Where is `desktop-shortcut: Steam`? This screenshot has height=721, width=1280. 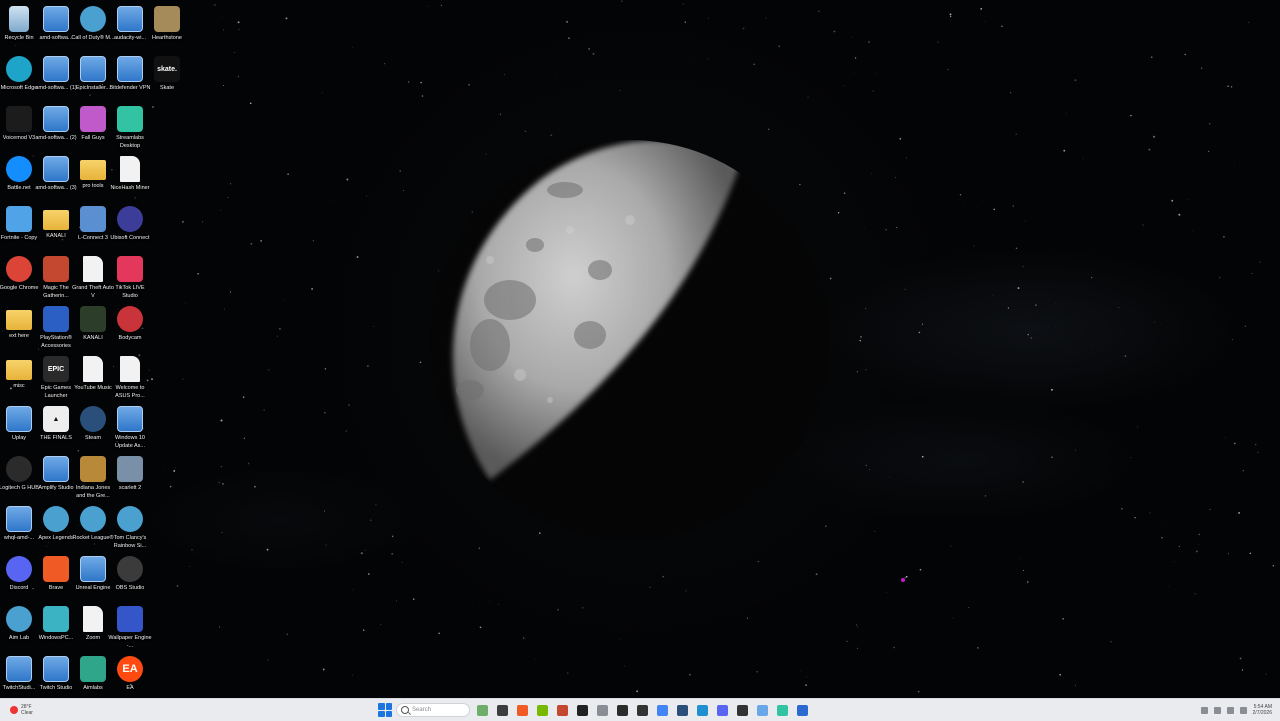
desktop-shortcut: Steam is located at coordinates (93, 428).